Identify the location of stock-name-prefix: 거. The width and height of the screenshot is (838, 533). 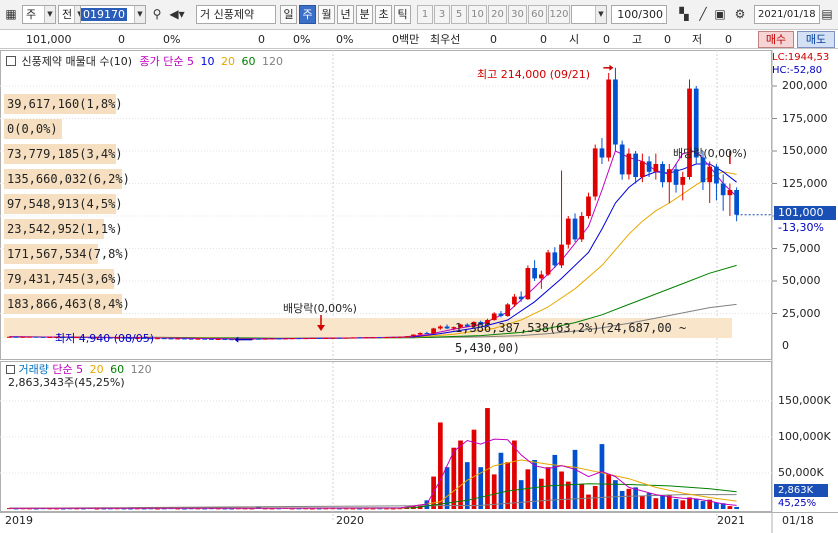
(205, 14).